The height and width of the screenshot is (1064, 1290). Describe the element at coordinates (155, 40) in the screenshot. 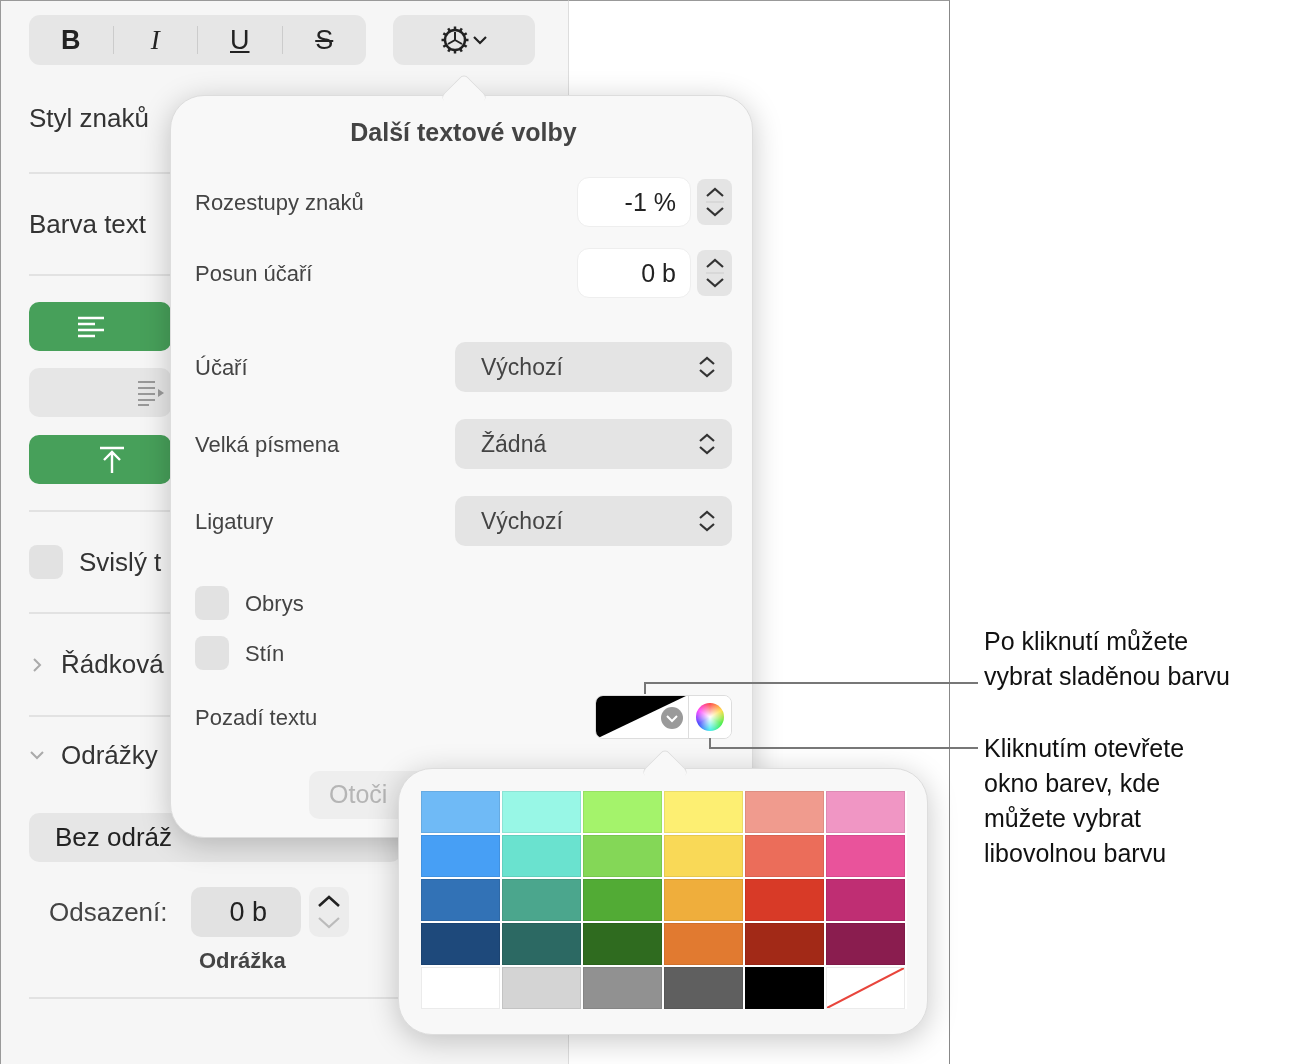

I see `italic-button: I` at that location.